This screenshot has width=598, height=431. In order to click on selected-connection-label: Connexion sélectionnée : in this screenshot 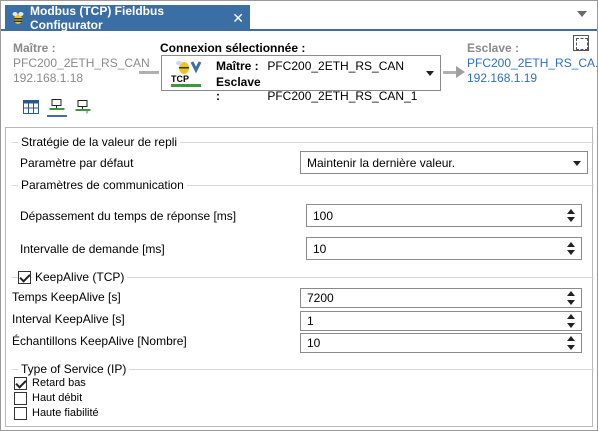, I will do `click(233, 48)`.